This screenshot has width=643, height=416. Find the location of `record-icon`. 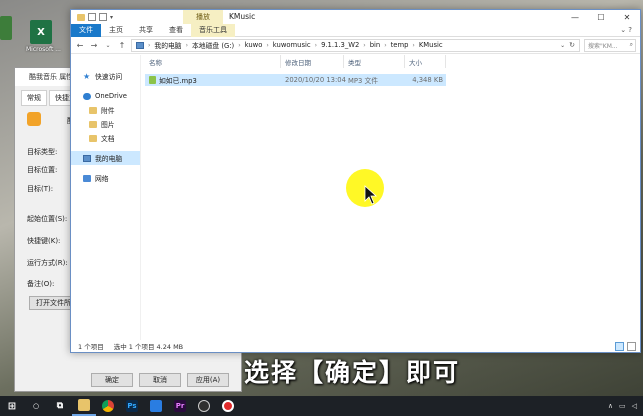

record-icon is located at coordinates (228, 406).